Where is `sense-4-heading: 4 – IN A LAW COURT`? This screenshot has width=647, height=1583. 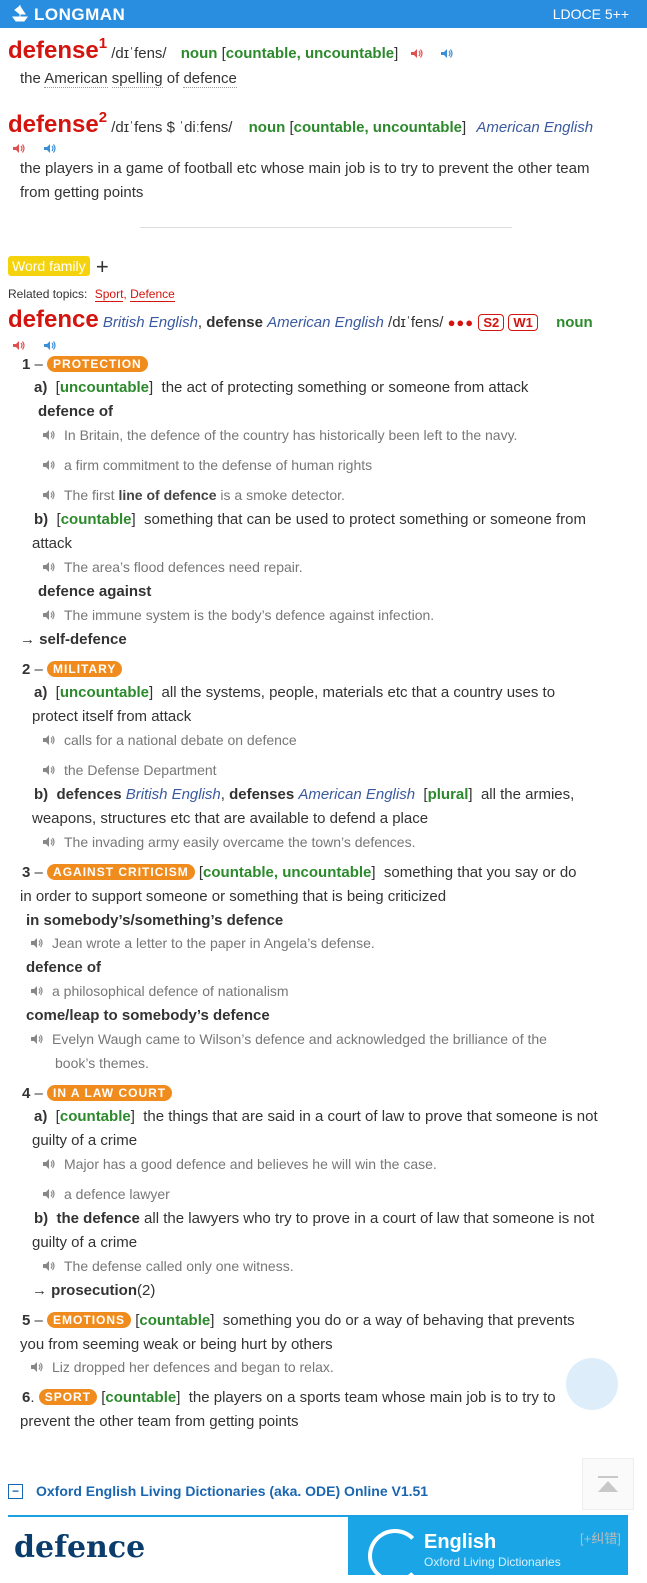
sense-4-heading: 4 – IN A LAW COURT is located at coordinates (97, 1093).